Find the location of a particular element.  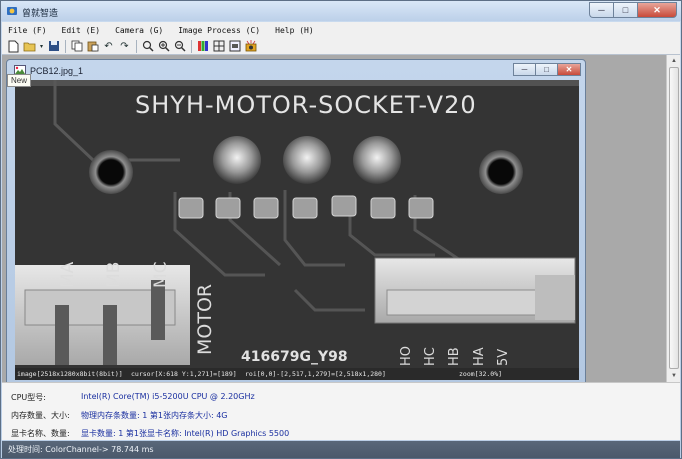

child-maximize-button: □ is located at coordinates (546, 69).